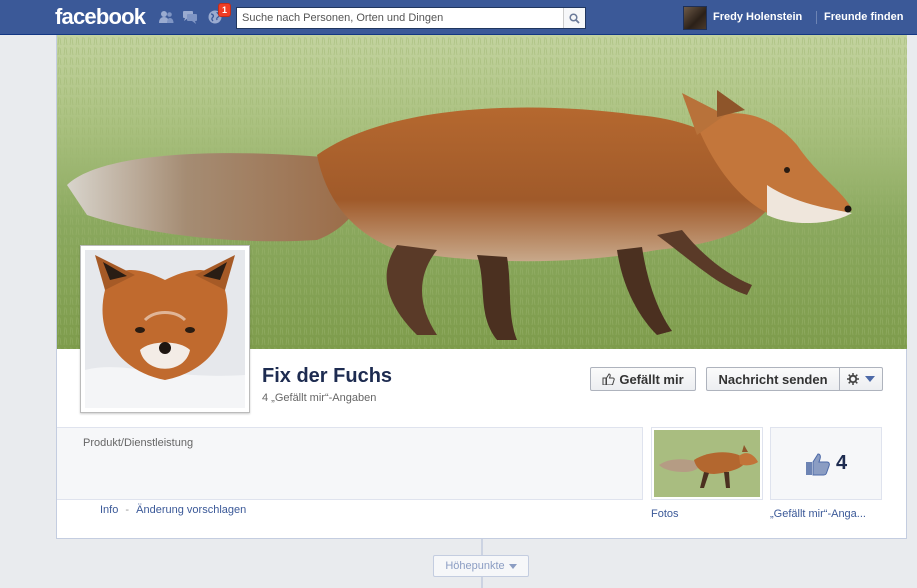  Describe the element at coordinates (100, 17) in the screenshot. I see `facebook-logo: facebook` at that location.